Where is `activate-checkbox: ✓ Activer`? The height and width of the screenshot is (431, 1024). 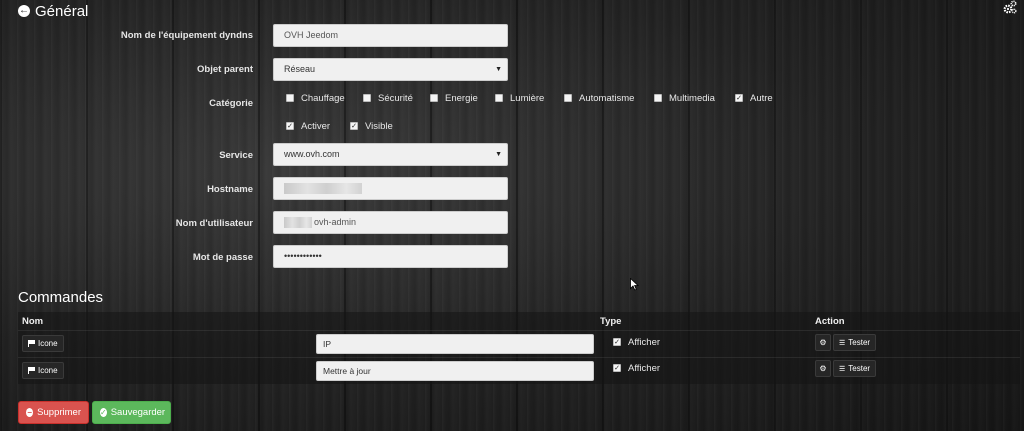
activate-checkbox: ✓ Activer is located at coordinates (308, 126).